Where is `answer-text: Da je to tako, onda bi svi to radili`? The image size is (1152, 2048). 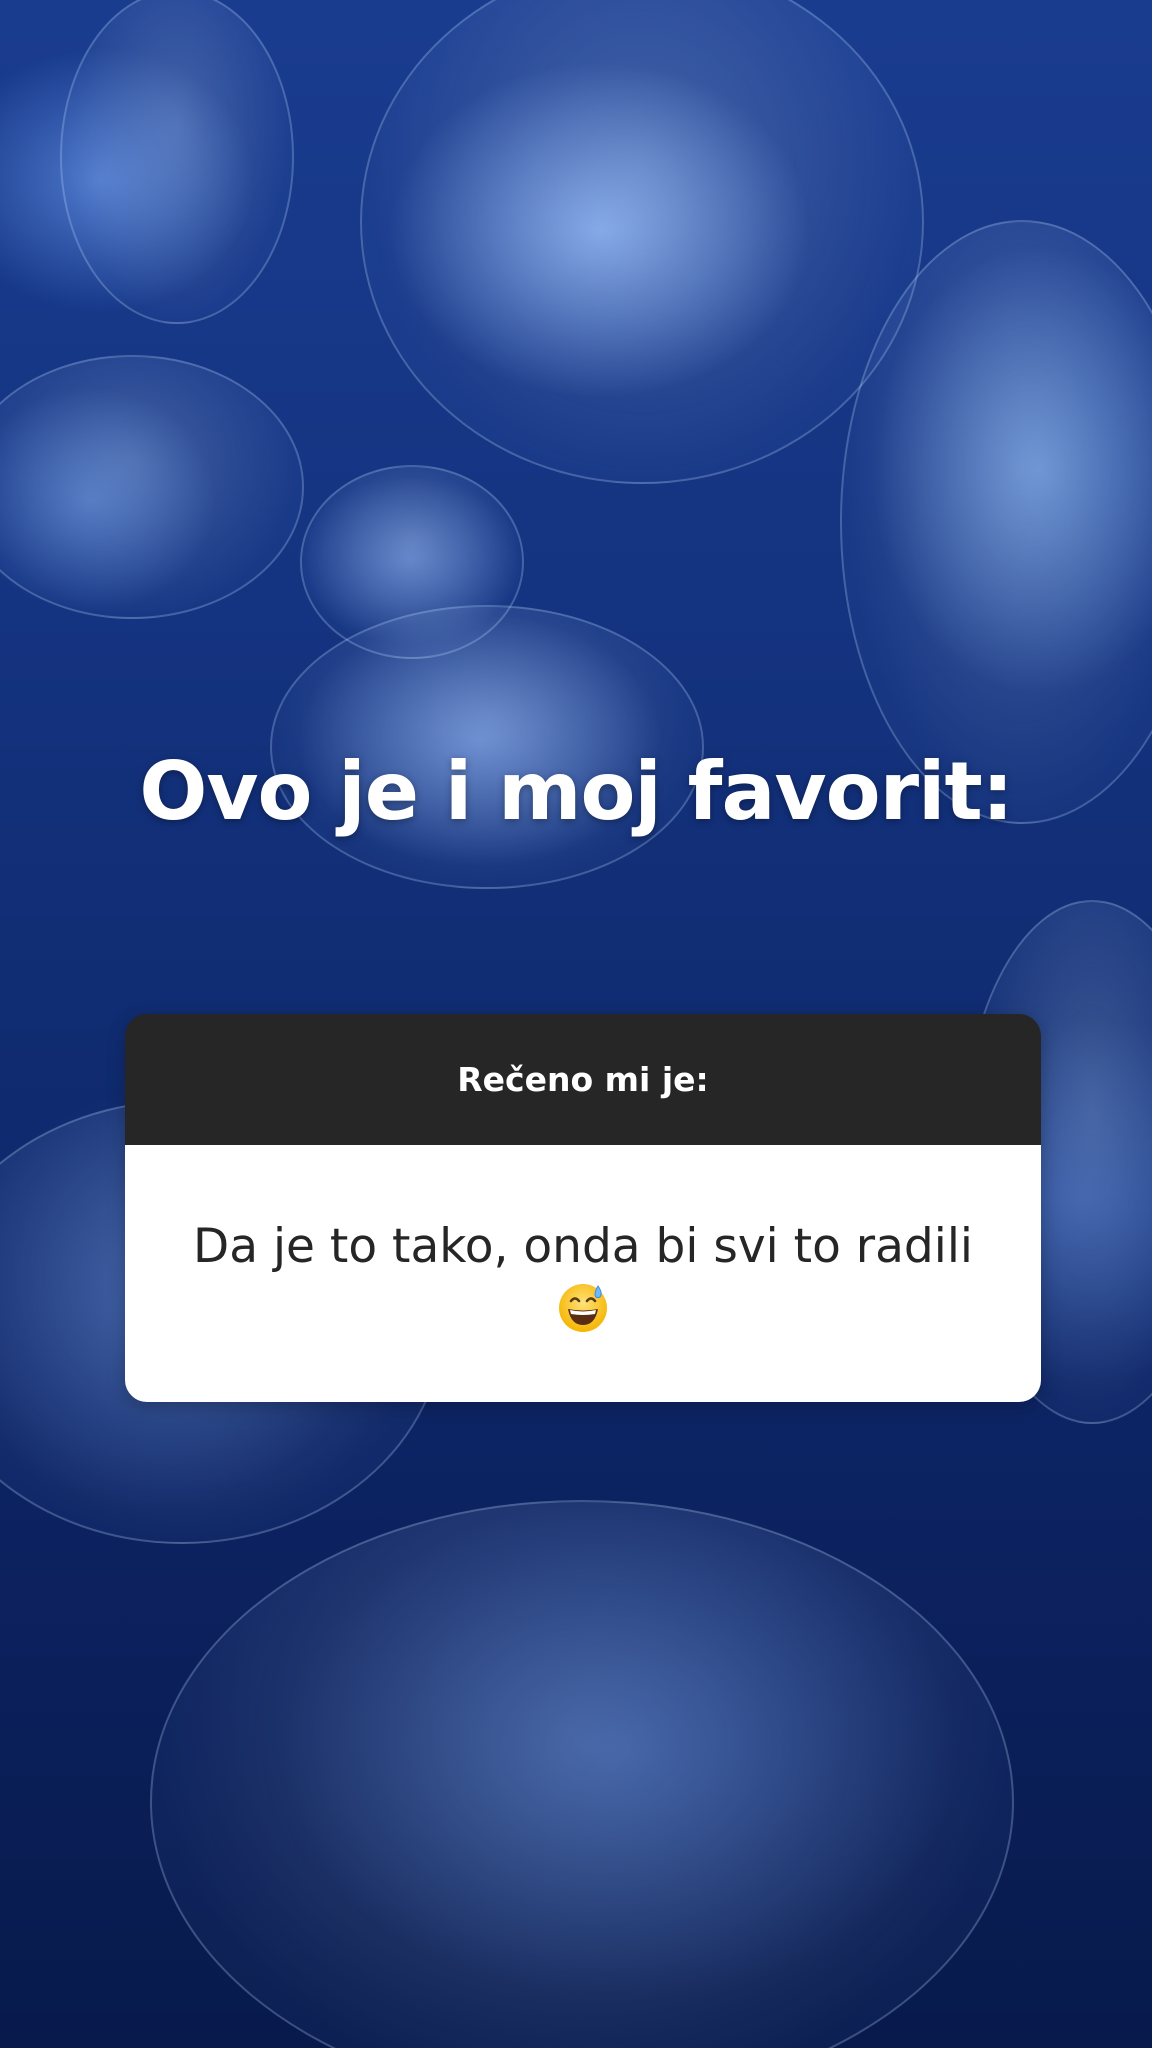 answer-text: Da je to tako, onda bi svi to radili is located at coordinates (583, 1246).